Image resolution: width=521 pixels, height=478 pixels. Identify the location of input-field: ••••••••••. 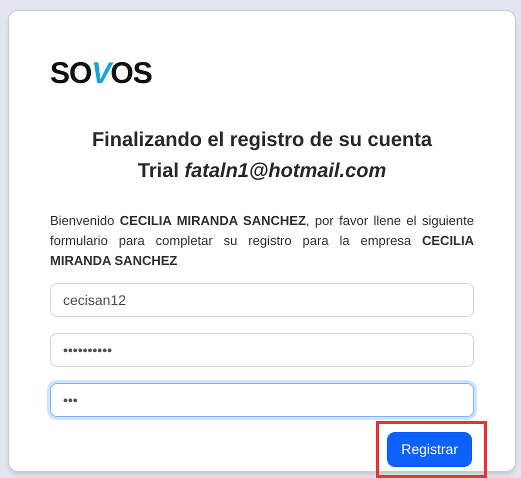
(262, 350).